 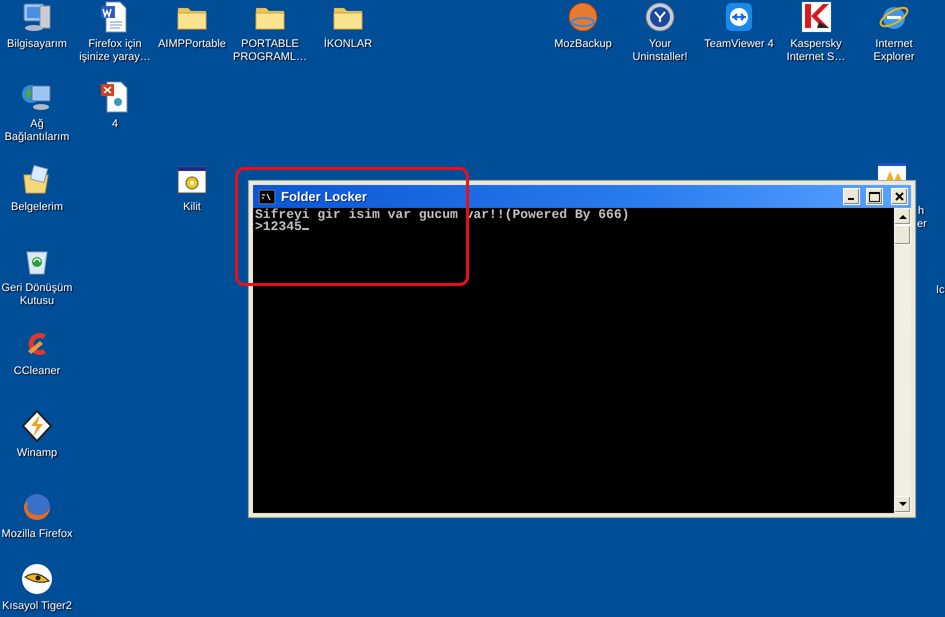 I want to click on desktop-icon-label: Ic, so click(x=940, y=290).